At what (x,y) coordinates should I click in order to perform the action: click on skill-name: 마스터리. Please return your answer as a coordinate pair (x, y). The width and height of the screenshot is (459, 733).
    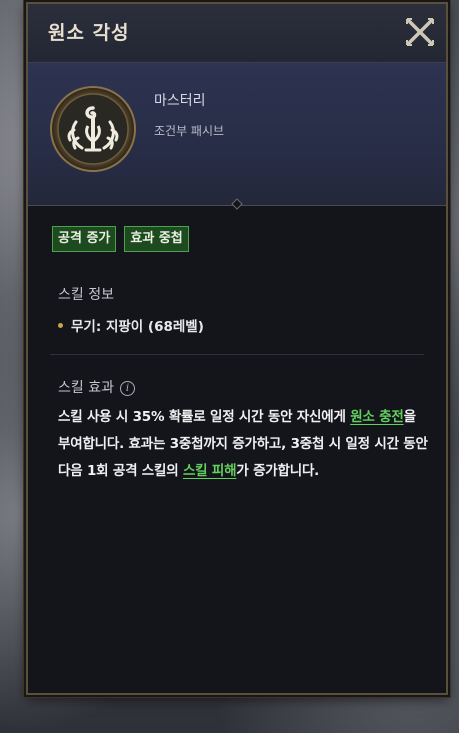
    Looking at the image, I should click on (180, 101).